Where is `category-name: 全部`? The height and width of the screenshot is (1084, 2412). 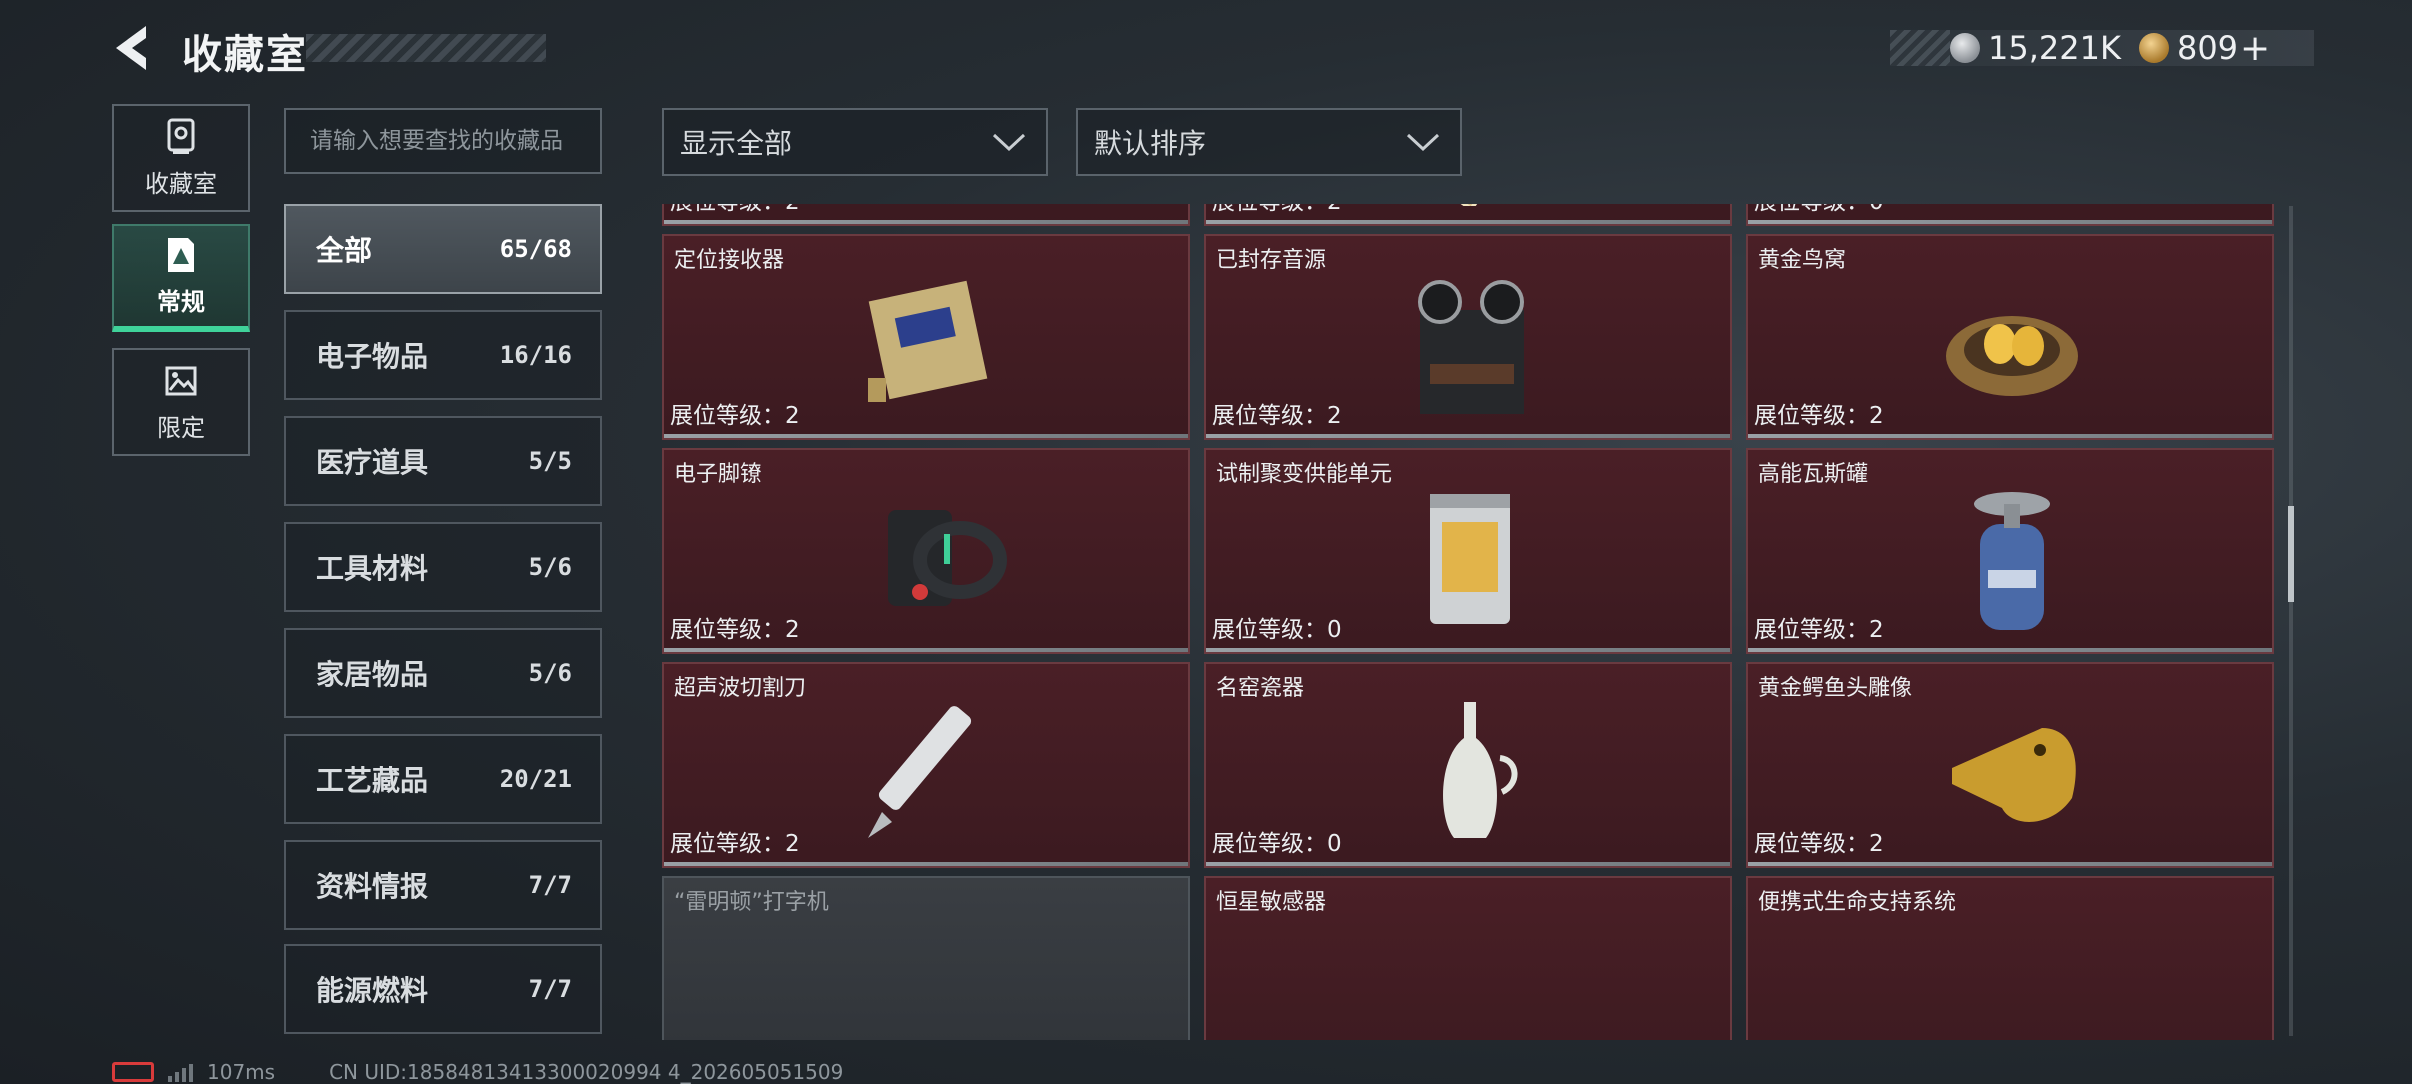 category-name: 全部 is located at coordinates (344, 250).